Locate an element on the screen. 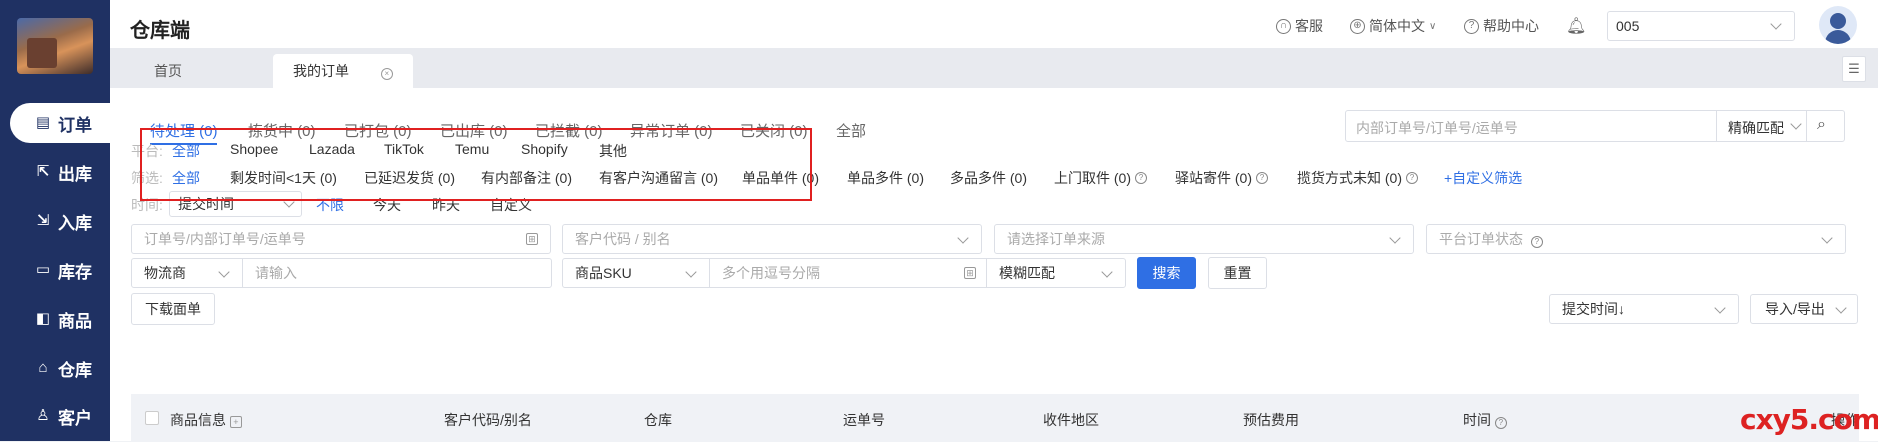 This screenshot has width=1878, height=442. page-tabs: 首页 我的订单 × ☰ is located at coordinates (994, 68).